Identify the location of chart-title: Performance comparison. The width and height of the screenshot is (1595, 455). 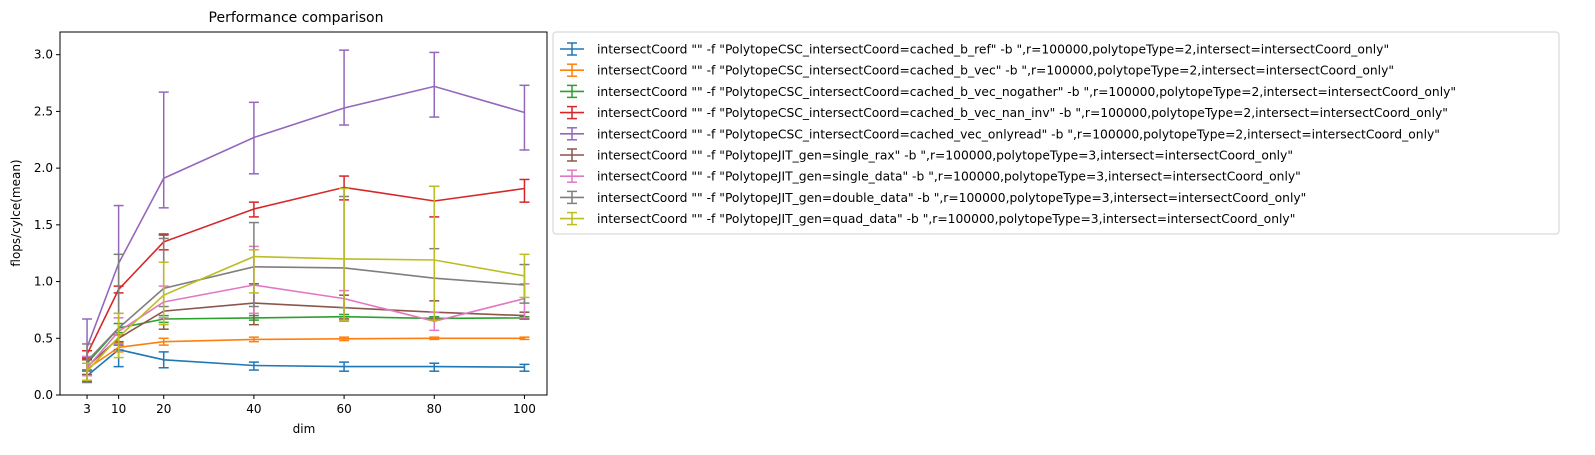
(296, 18).